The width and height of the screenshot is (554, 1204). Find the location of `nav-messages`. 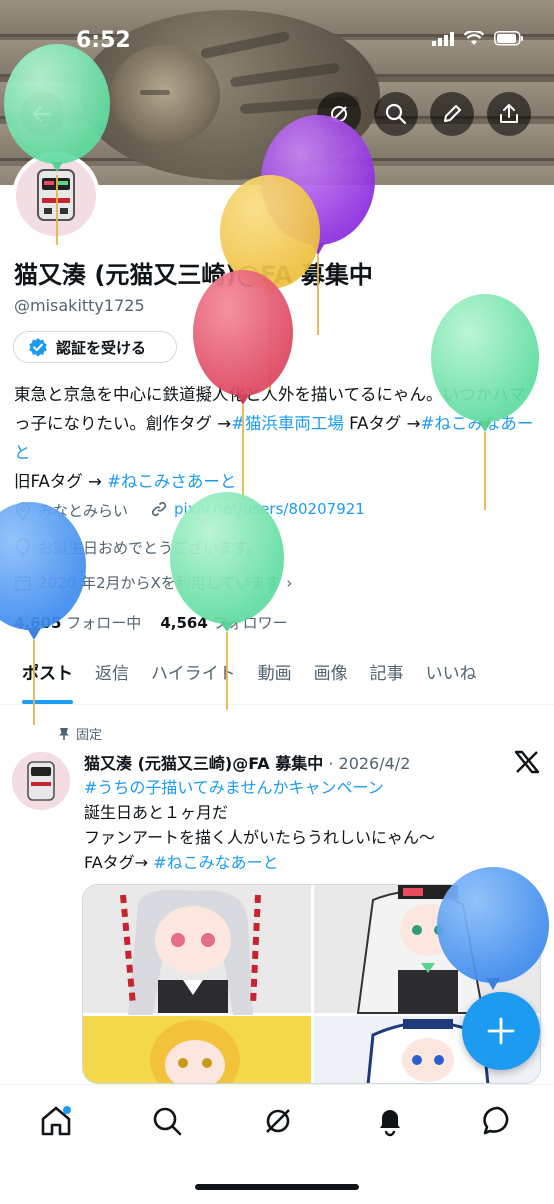

nav-messages is located at coordinates (498, 1121).